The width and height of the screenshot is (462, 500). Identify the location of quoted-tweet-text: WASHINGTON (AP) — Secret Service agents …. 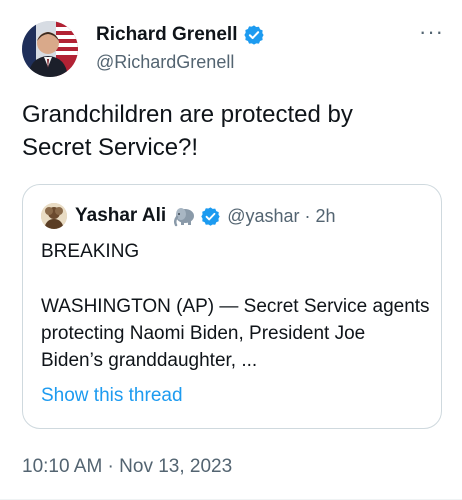
(235, 333).